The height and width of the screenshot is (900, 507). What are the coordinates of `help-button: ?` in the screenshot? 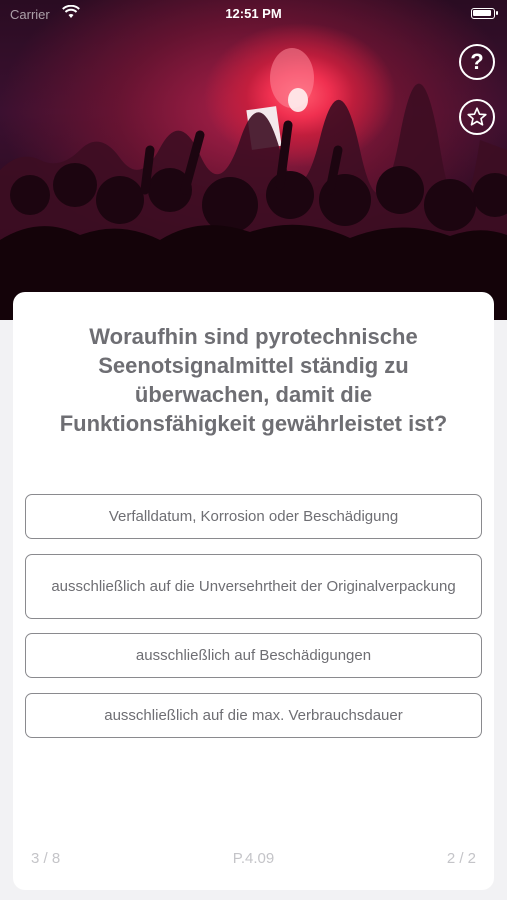 It's located at (477, 62).